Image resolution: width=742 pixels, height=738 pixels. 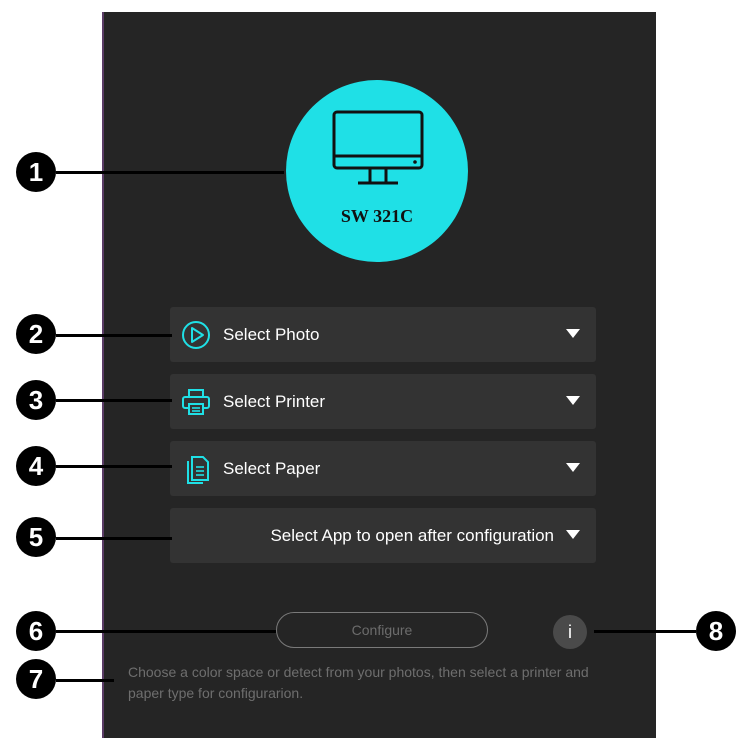 What do you see at coordinates (377, 216) in the screenshot?
I see `device-model-label: SW 321C` at bounding box center [377, 216].